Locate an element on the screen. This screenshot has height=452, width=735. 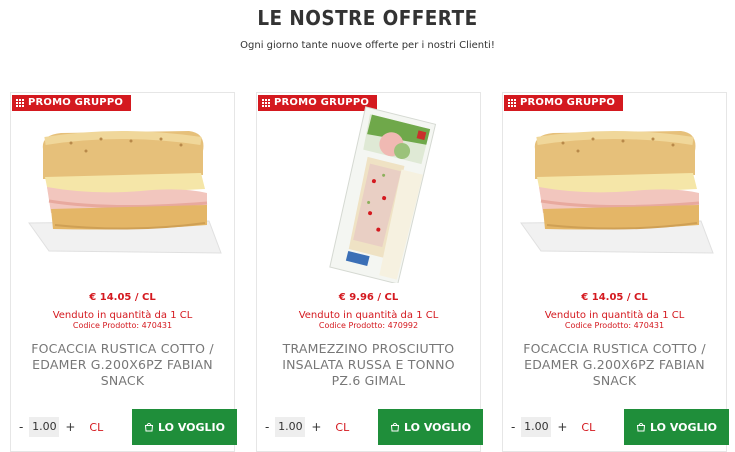
page-title: LE NOSTRE OFFERTE is located at coordinates (367, 18).